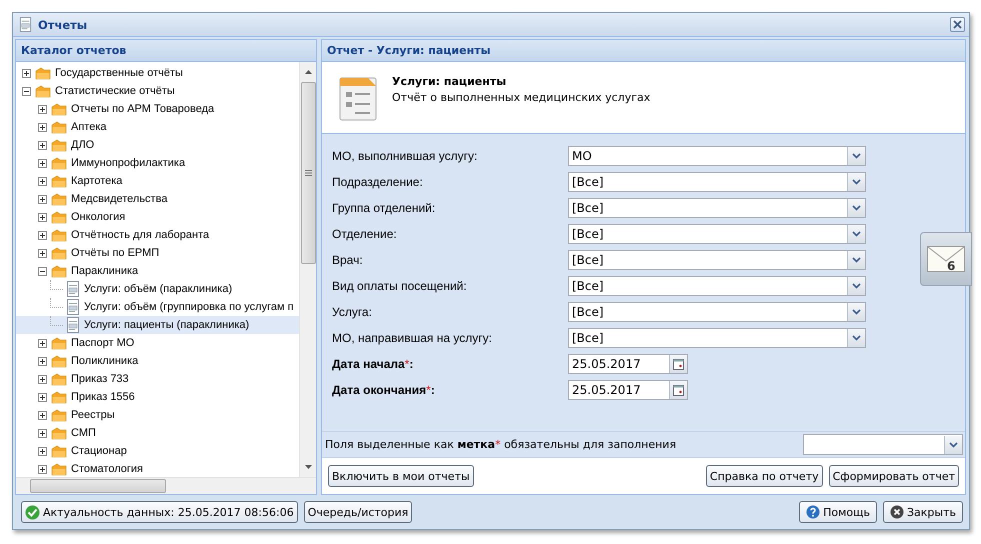 This screenshot has height=544, width=981. What do you see at coordinates (352, 312) in the screenshot?
I see `field-label: Услуга:` at bounding box center [352, 312].